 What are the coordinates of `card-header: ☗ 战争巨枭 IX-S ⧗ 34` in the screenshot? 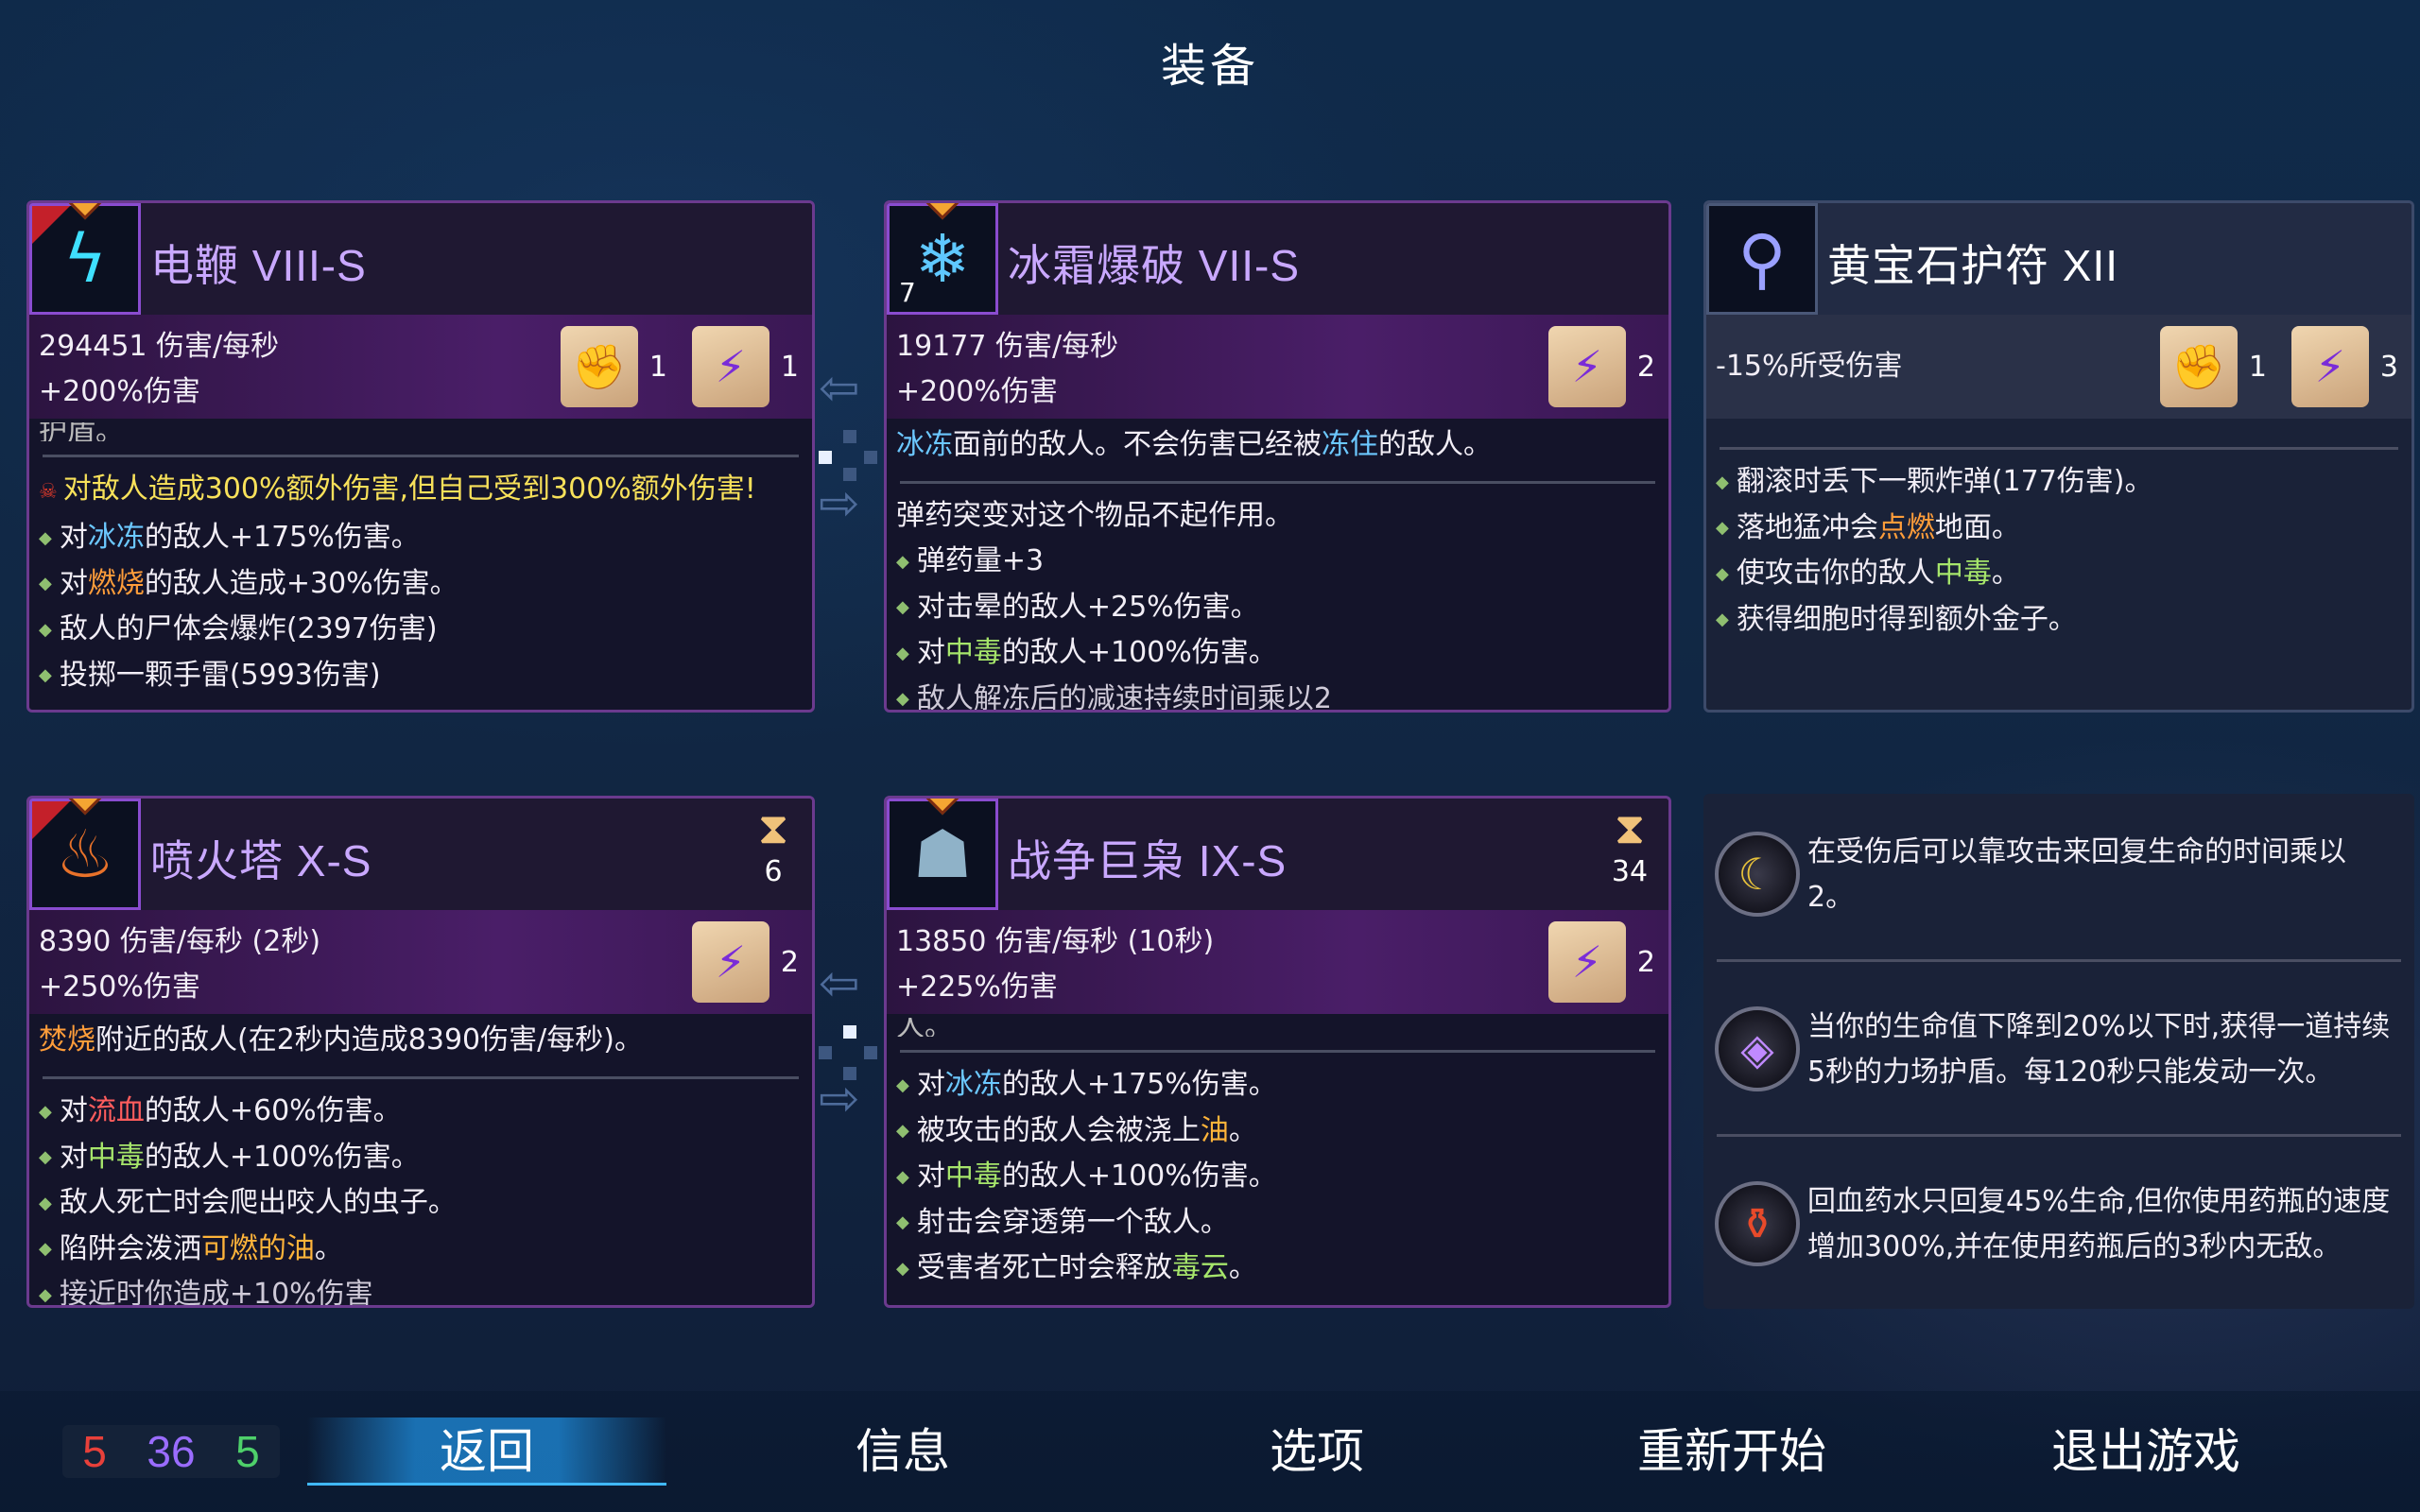 It's located at (1277, 854).